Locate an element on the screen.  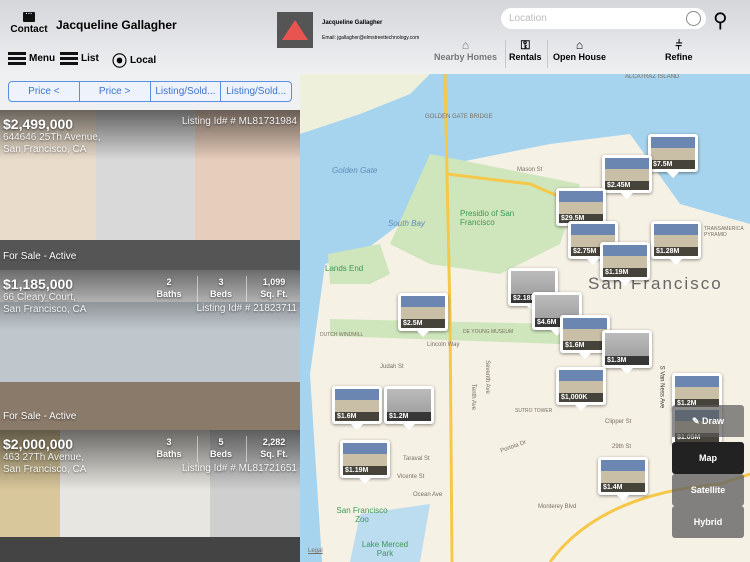
listing-map-marker: $1.6M is located at coordinates (357, 408).